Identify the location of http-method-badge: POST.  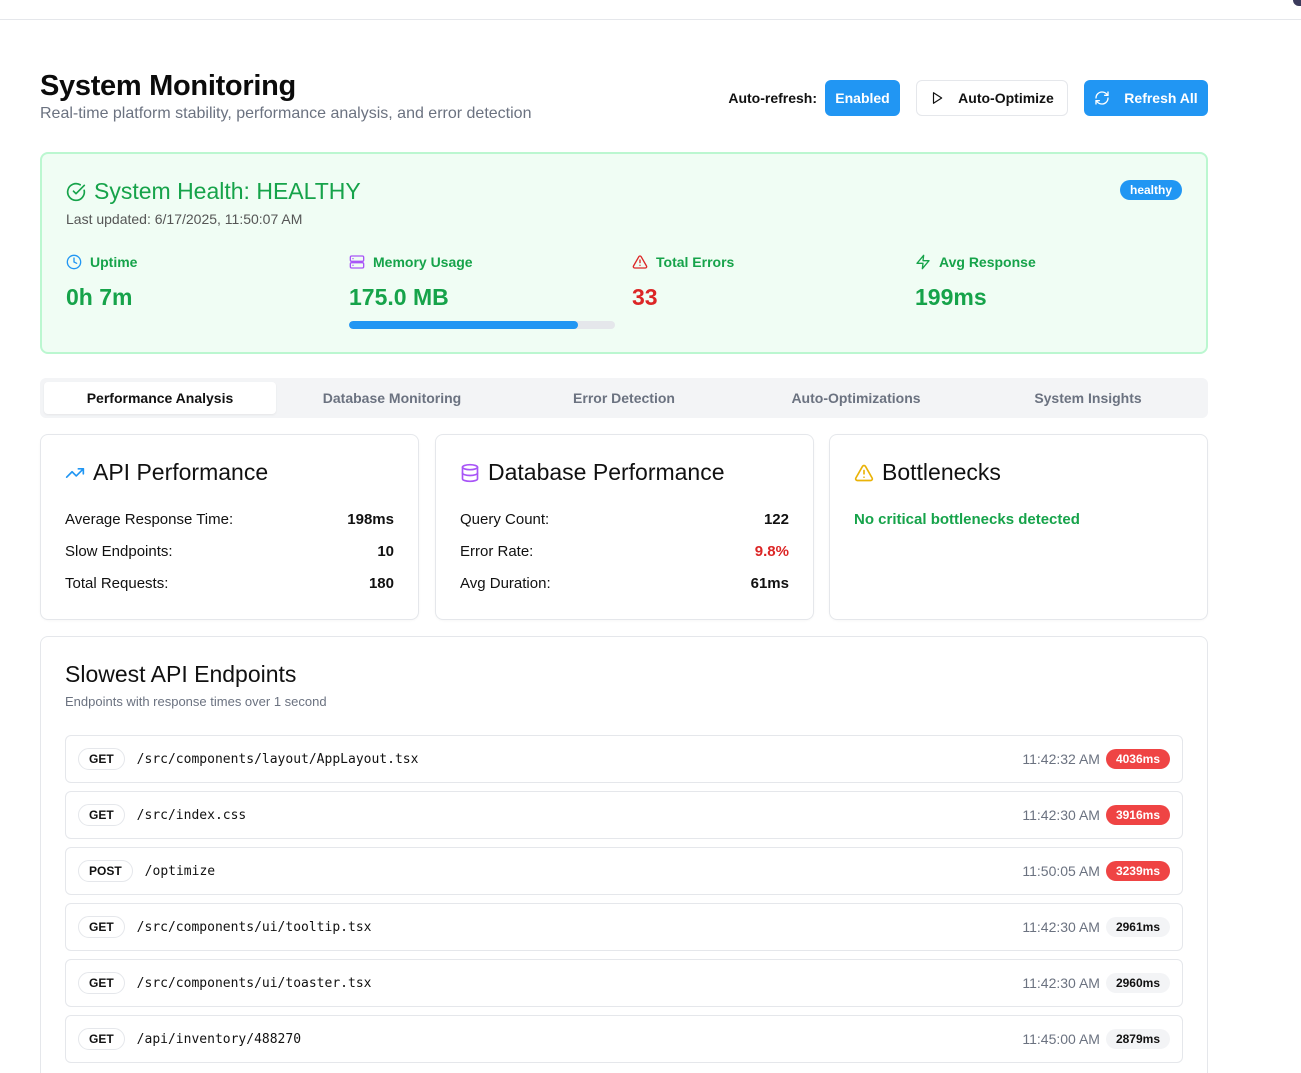
(105, 871).